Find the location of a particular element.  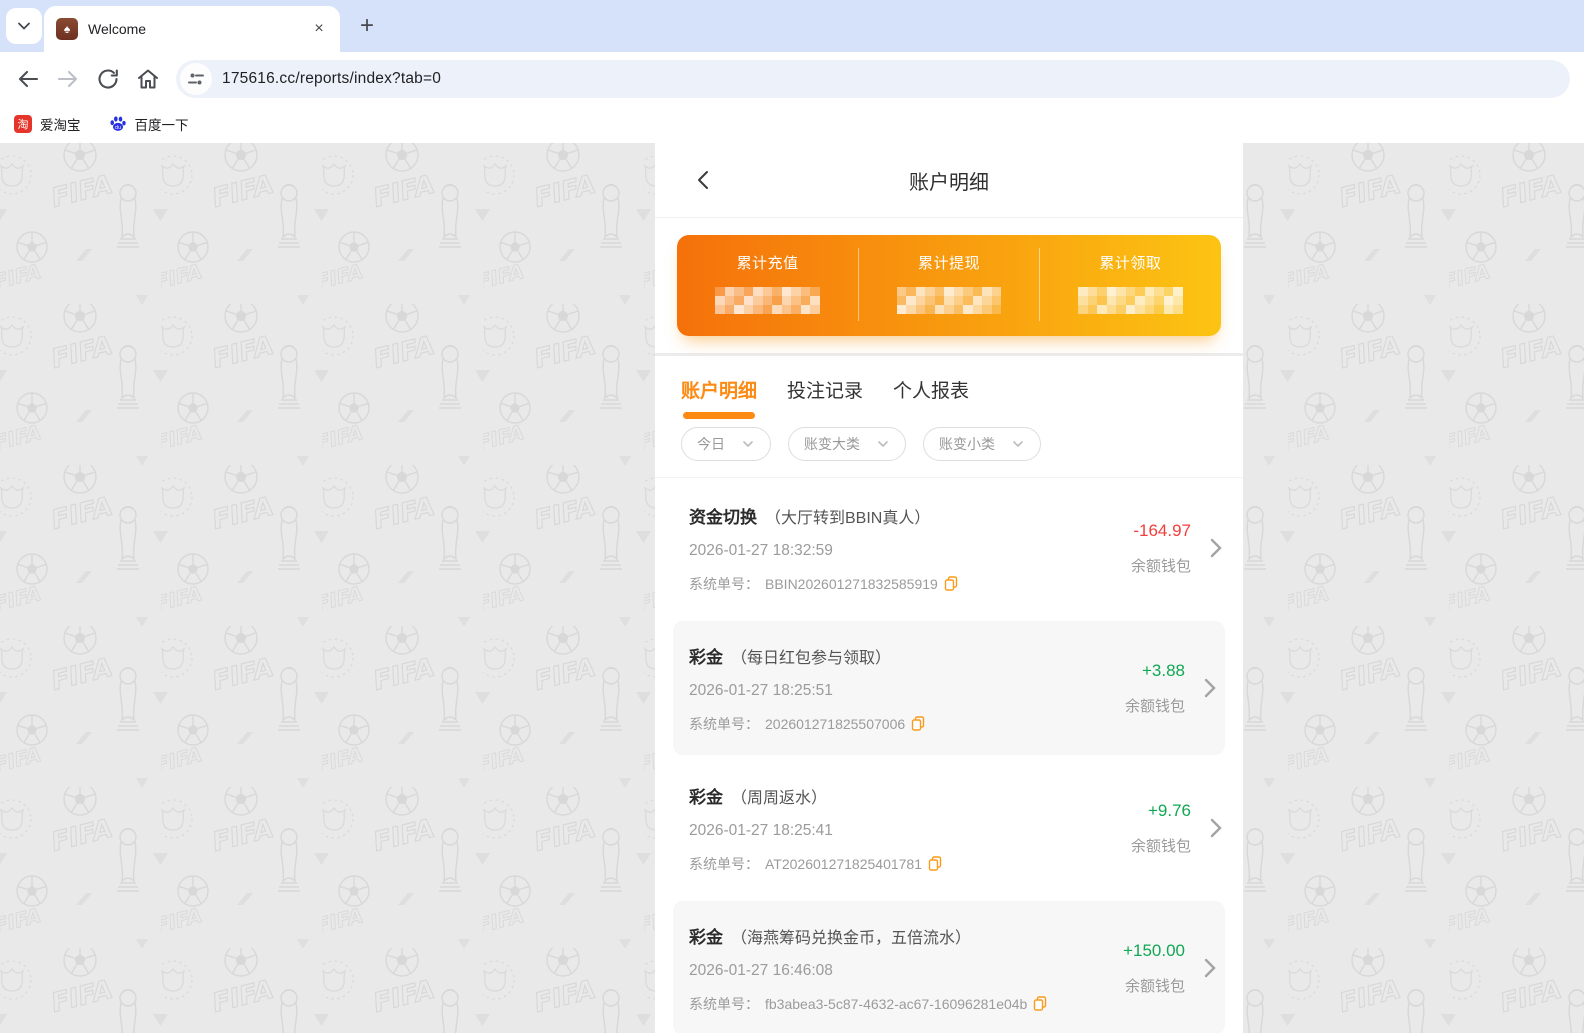

page-header: 账户明细 is located at coordinates (949, 180).